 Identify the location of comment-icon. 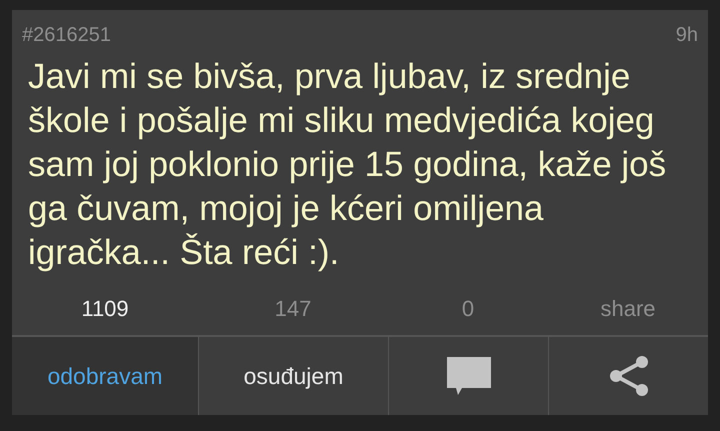
(468, 376).